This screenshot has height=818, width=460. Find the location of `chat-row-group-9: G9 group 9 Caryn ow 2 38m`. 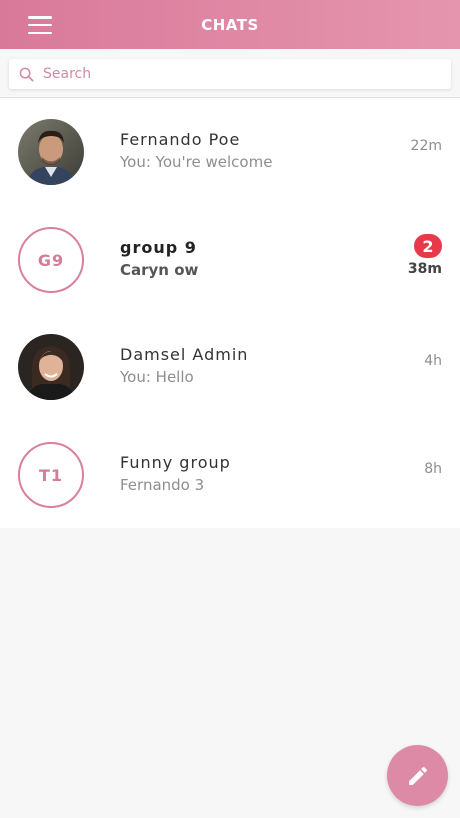

chat-row-group-9: G9 group 9 Caryn ow 2 38m is located at coordinates (230, 260).